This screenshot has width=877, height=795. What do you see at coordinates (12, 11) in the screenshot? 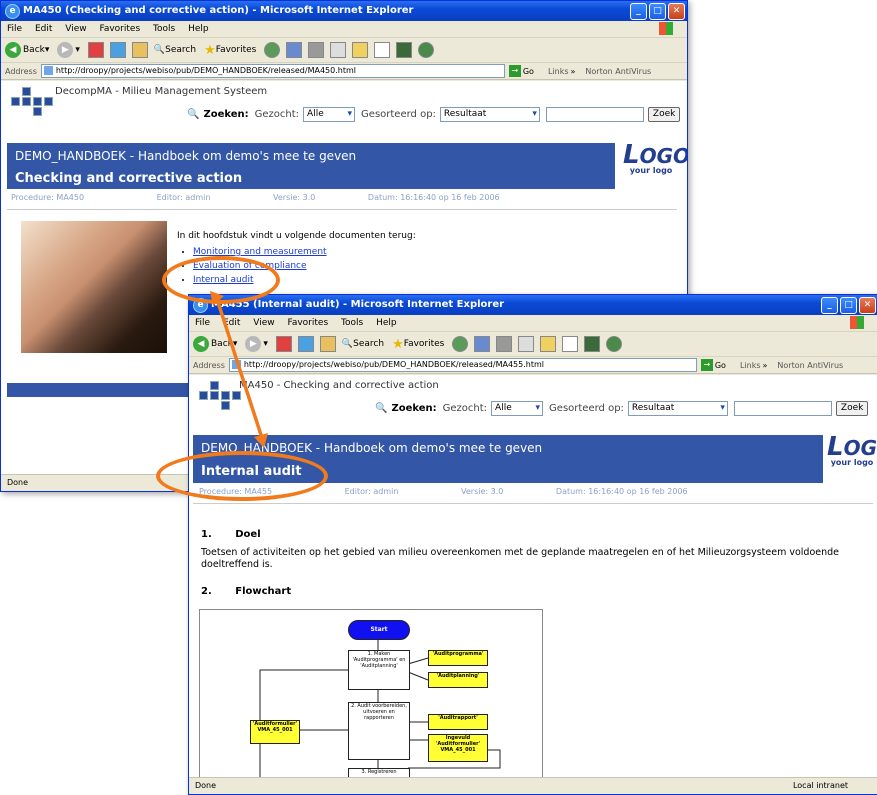
I see `ie-icon: e` at bounding box center [12, 11].